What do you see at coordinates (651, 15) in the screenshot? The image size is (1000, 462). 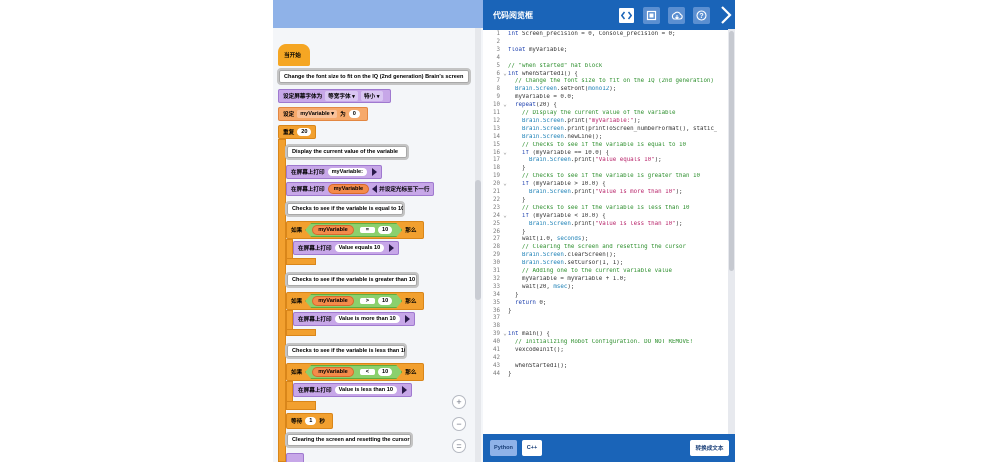 I see `device-button` at bounding box center [651, 15].